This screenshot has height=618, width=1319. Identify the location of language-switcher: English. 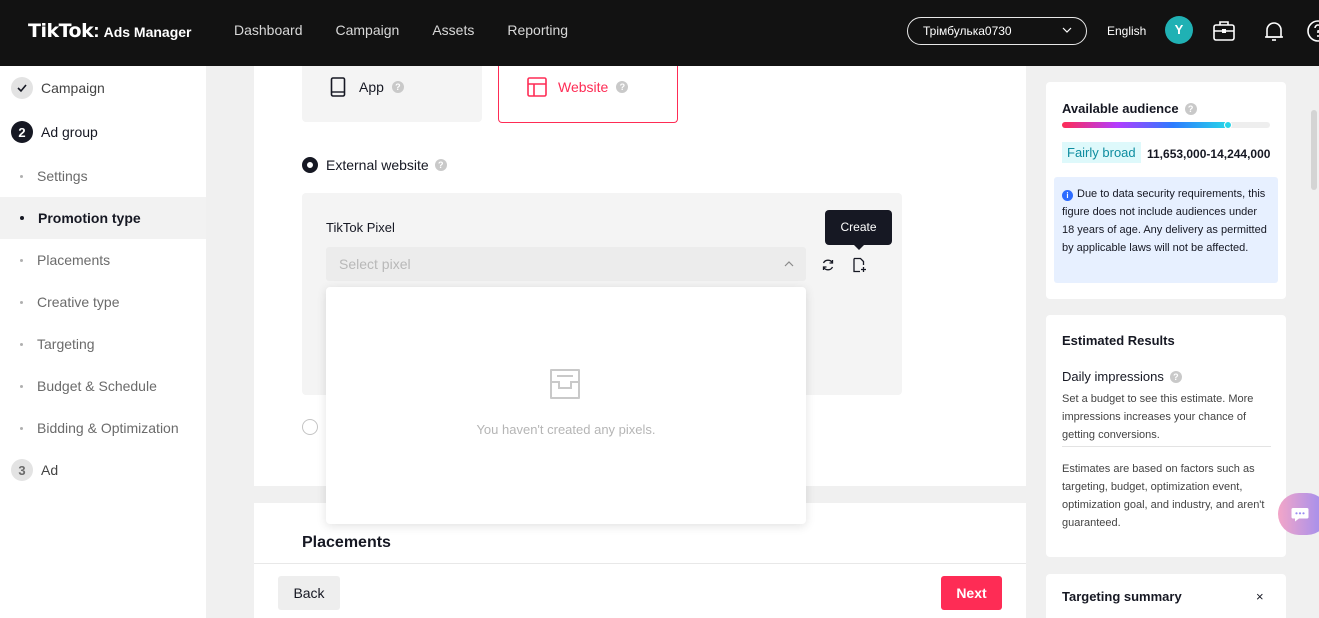
(1126, 31).